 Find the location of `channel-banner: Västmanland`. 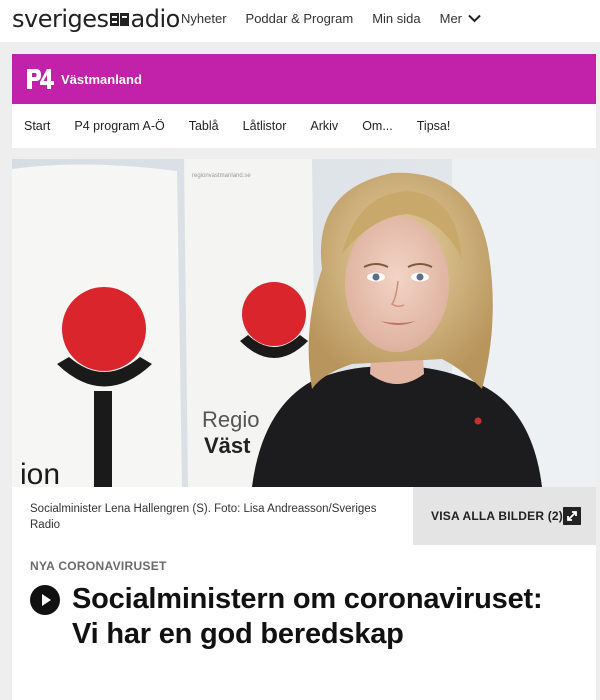

channel-banner: Västmanland is located at coordinates (304, 79).